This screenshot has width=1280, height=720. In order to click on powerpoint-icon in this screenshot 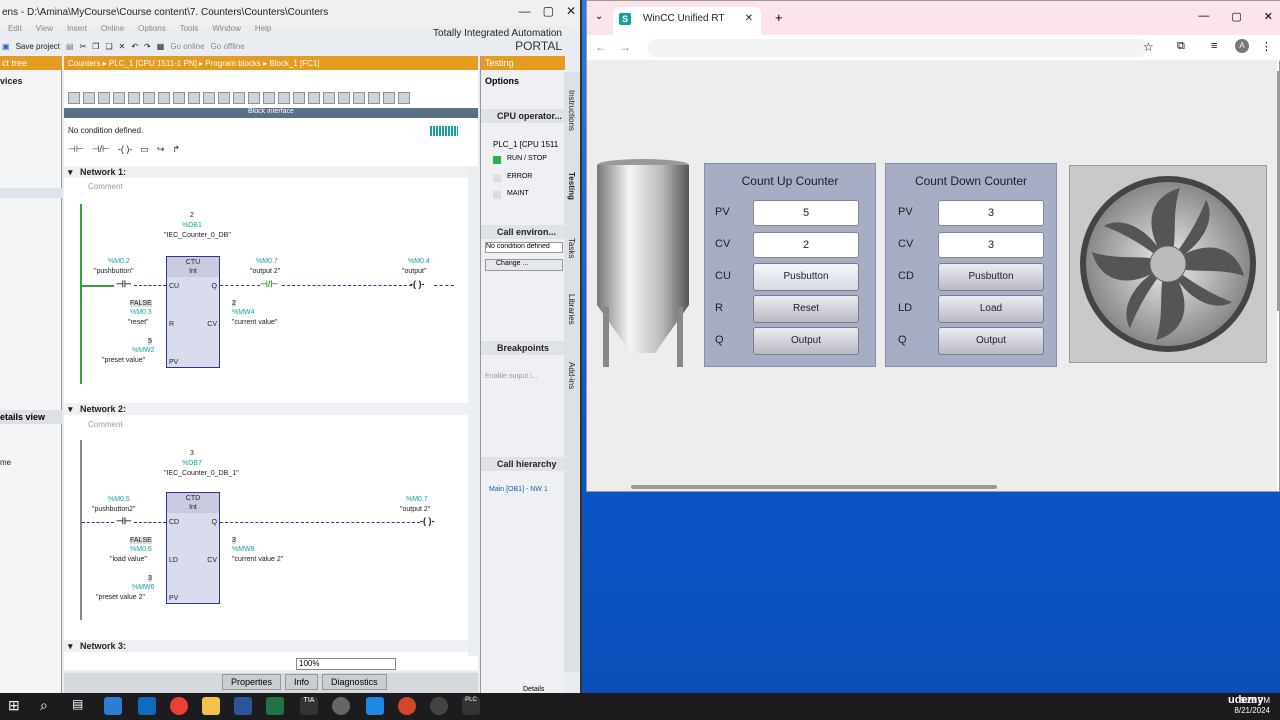, I will do `click(407, 706)`.